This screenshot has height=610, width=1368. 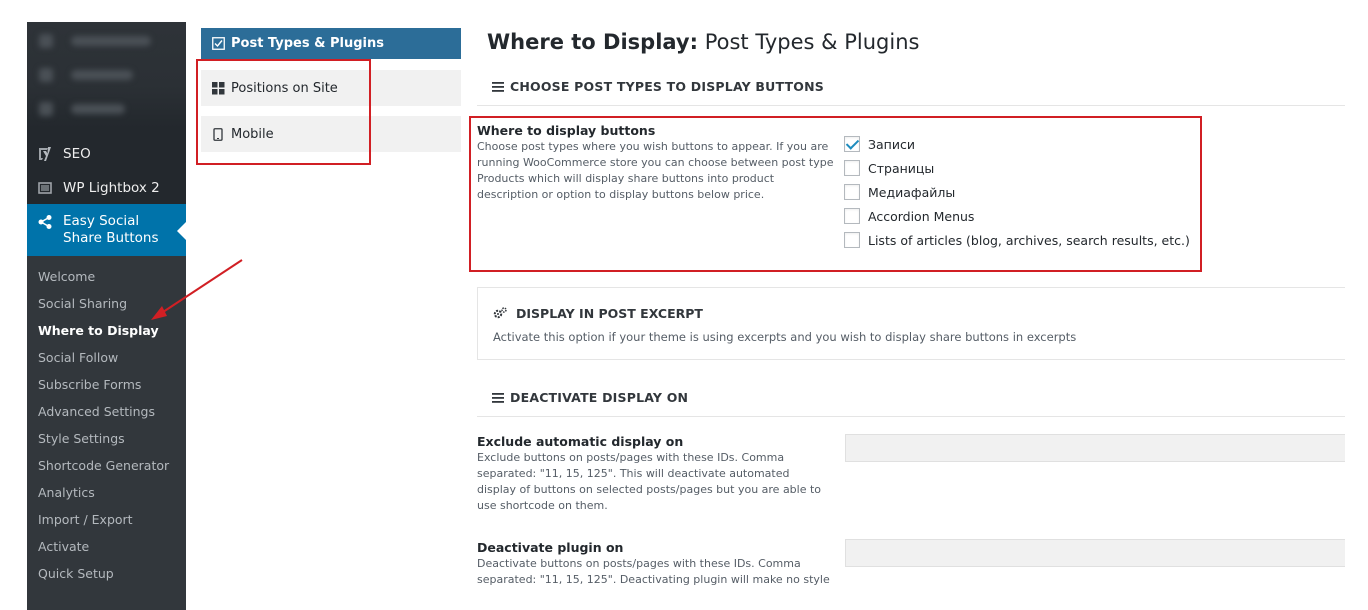 I want to click on tab-label: Positions on Site, so click(x=284, y=88).